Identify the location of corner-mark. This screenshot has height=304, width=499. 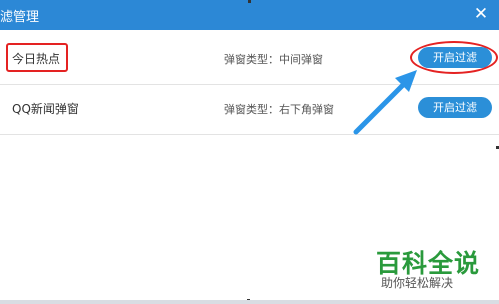
(249, 1).